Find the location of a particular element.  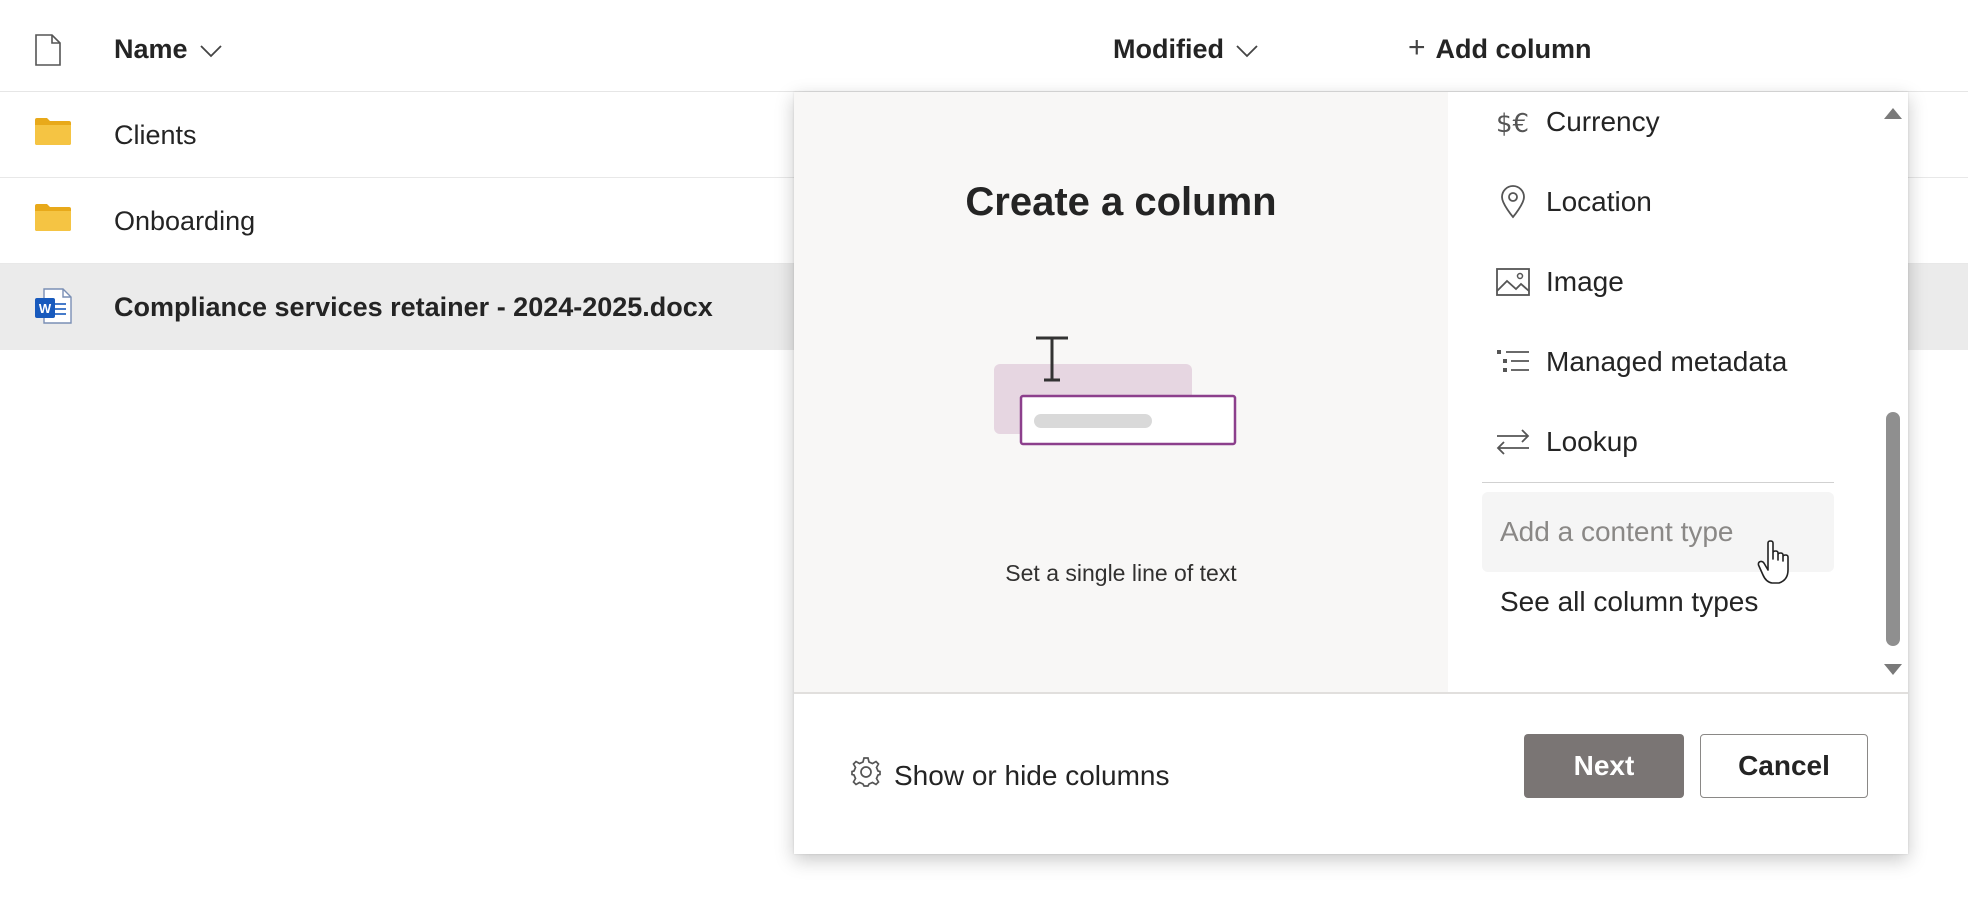

column-type-lookup: Lookup is located at coordinates (1567, 442).